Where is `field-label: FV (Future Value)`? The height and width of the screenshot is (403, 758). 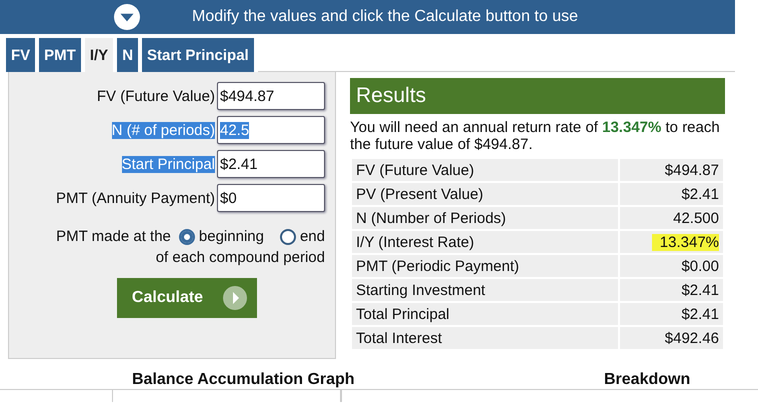
field-label: FV (Future Value) is located at coordinates (155, 96).